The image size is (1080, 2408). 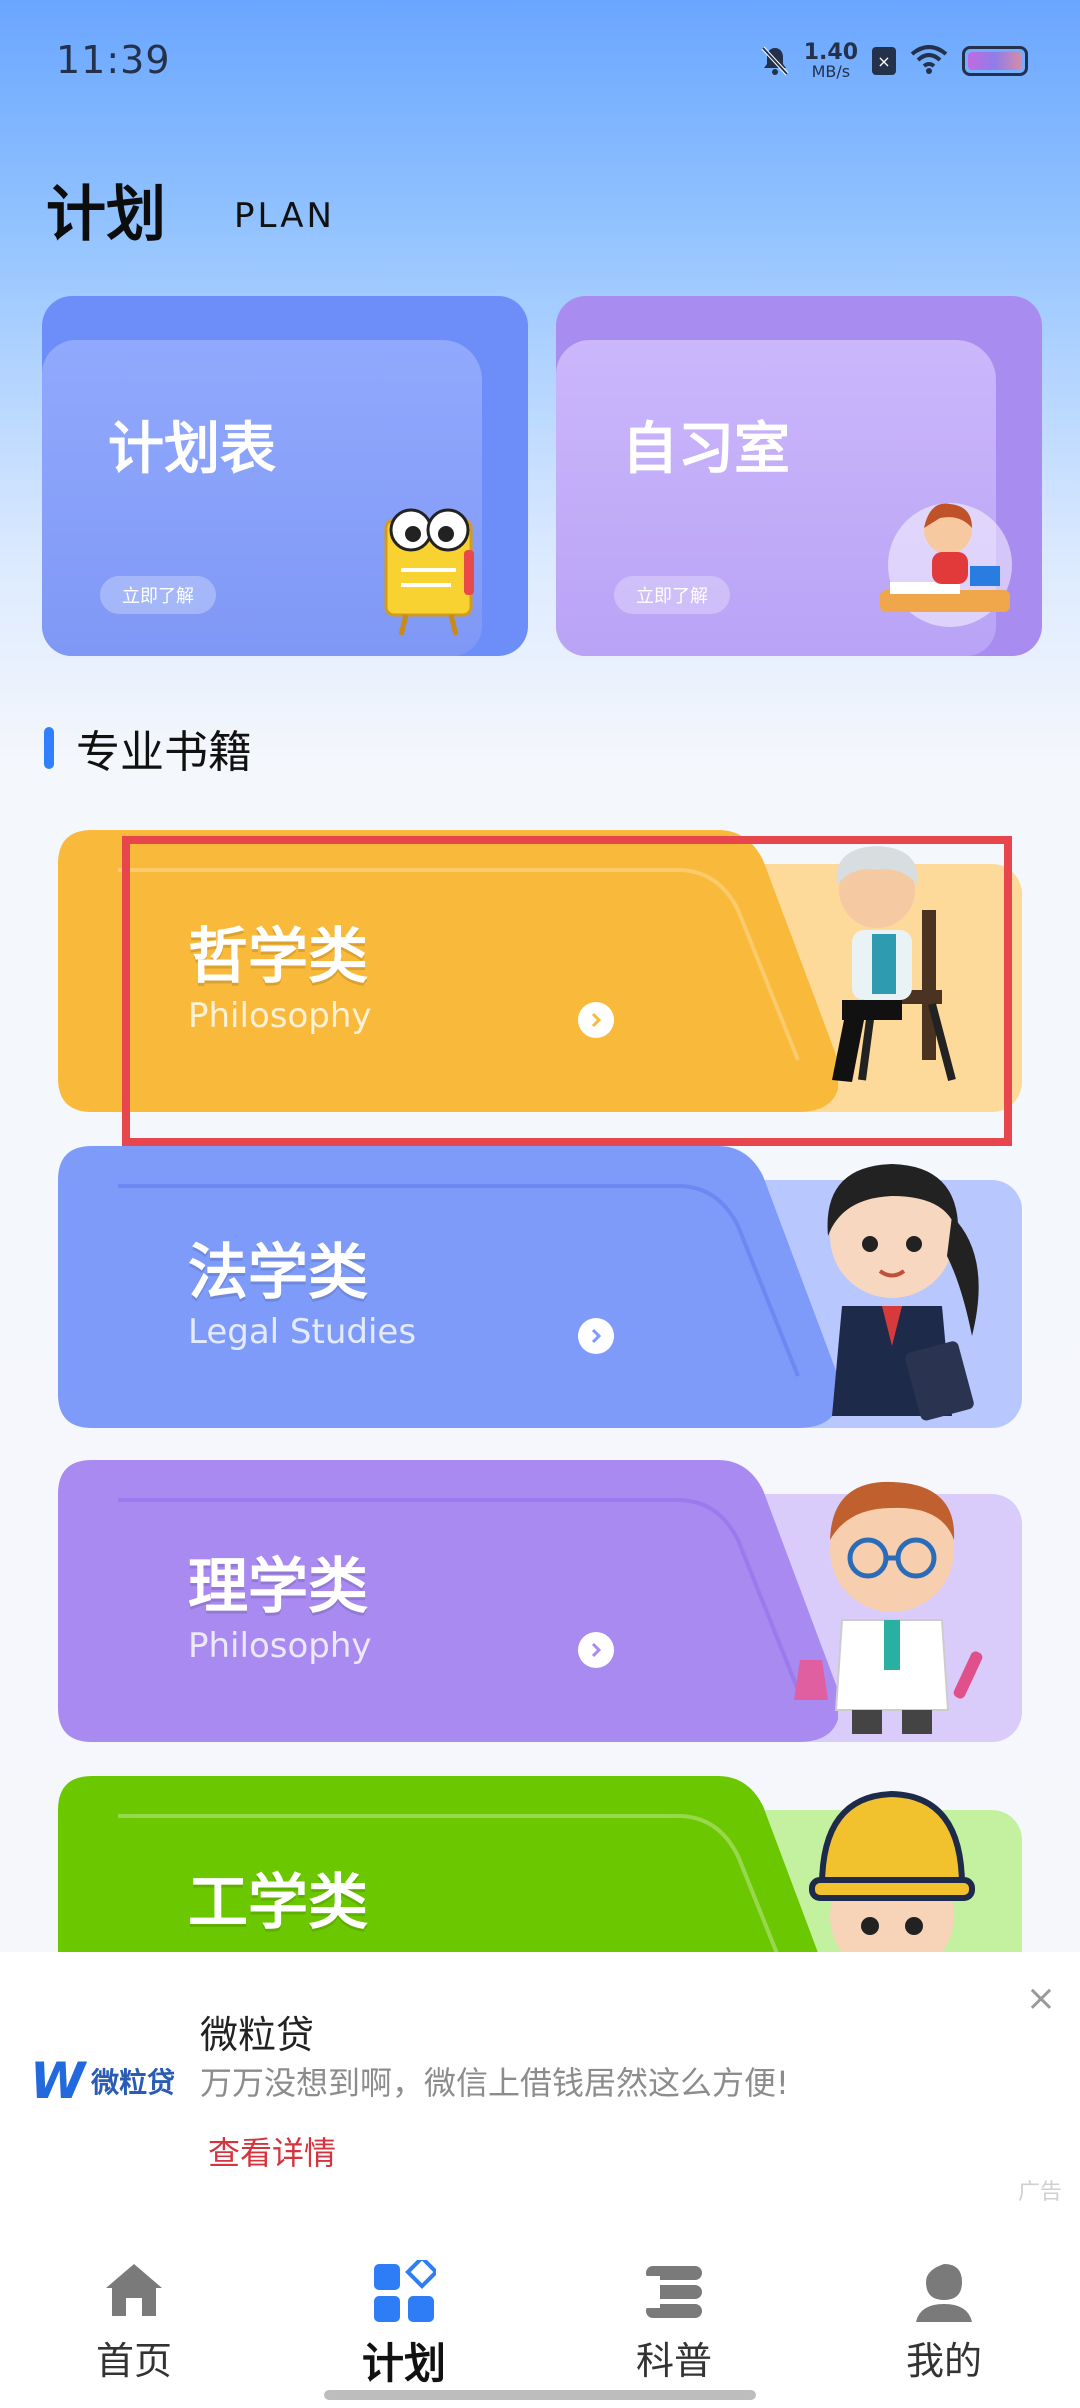 What do you see at coordinates (164, 752) in the screenshot?
I see `section-title: 专业书籍` at bounding box center [164, 752].